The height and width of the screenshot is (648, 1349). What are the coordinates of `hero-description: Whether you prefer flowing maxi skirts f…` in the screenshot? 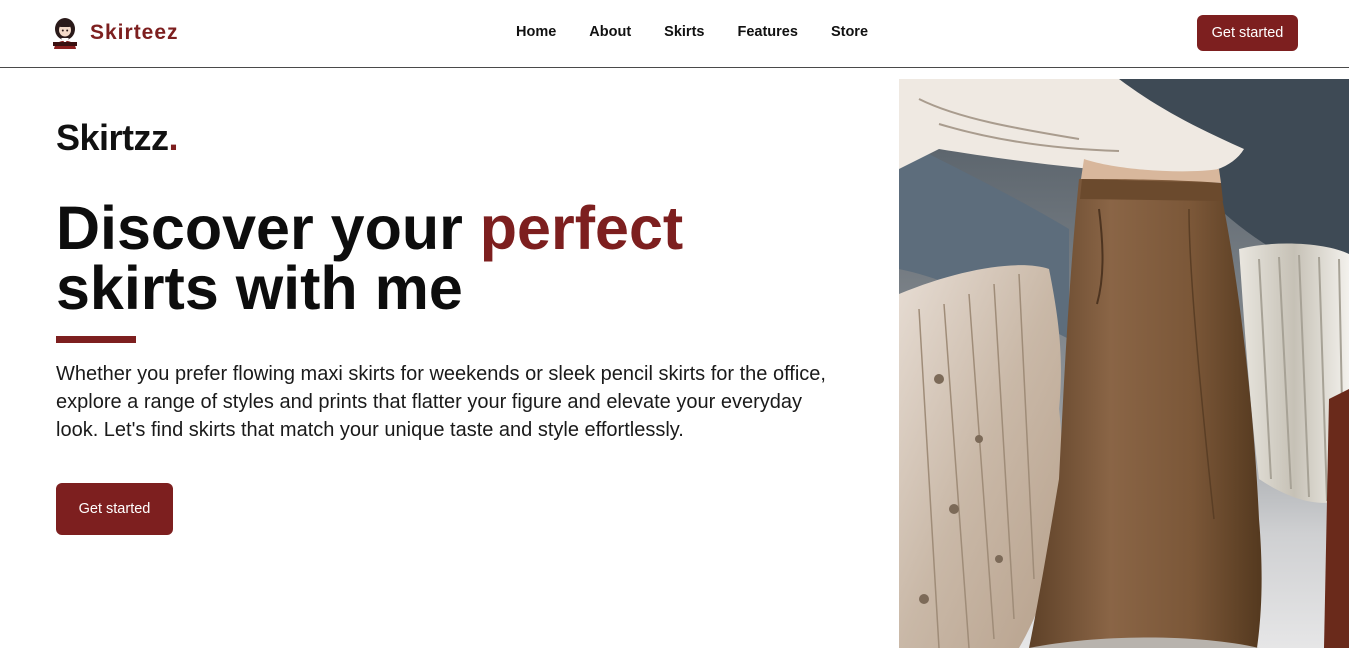 It's located at (441, 402).